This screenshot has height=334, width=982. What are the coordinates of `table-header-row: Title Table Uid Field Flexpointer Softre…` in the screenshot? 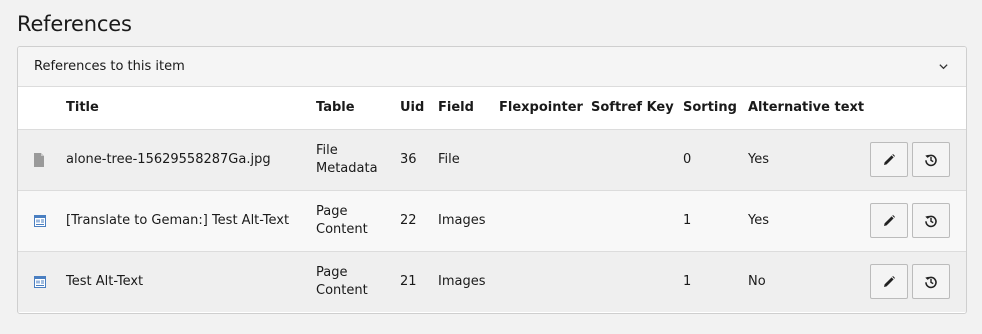 It's located at (492, 108).